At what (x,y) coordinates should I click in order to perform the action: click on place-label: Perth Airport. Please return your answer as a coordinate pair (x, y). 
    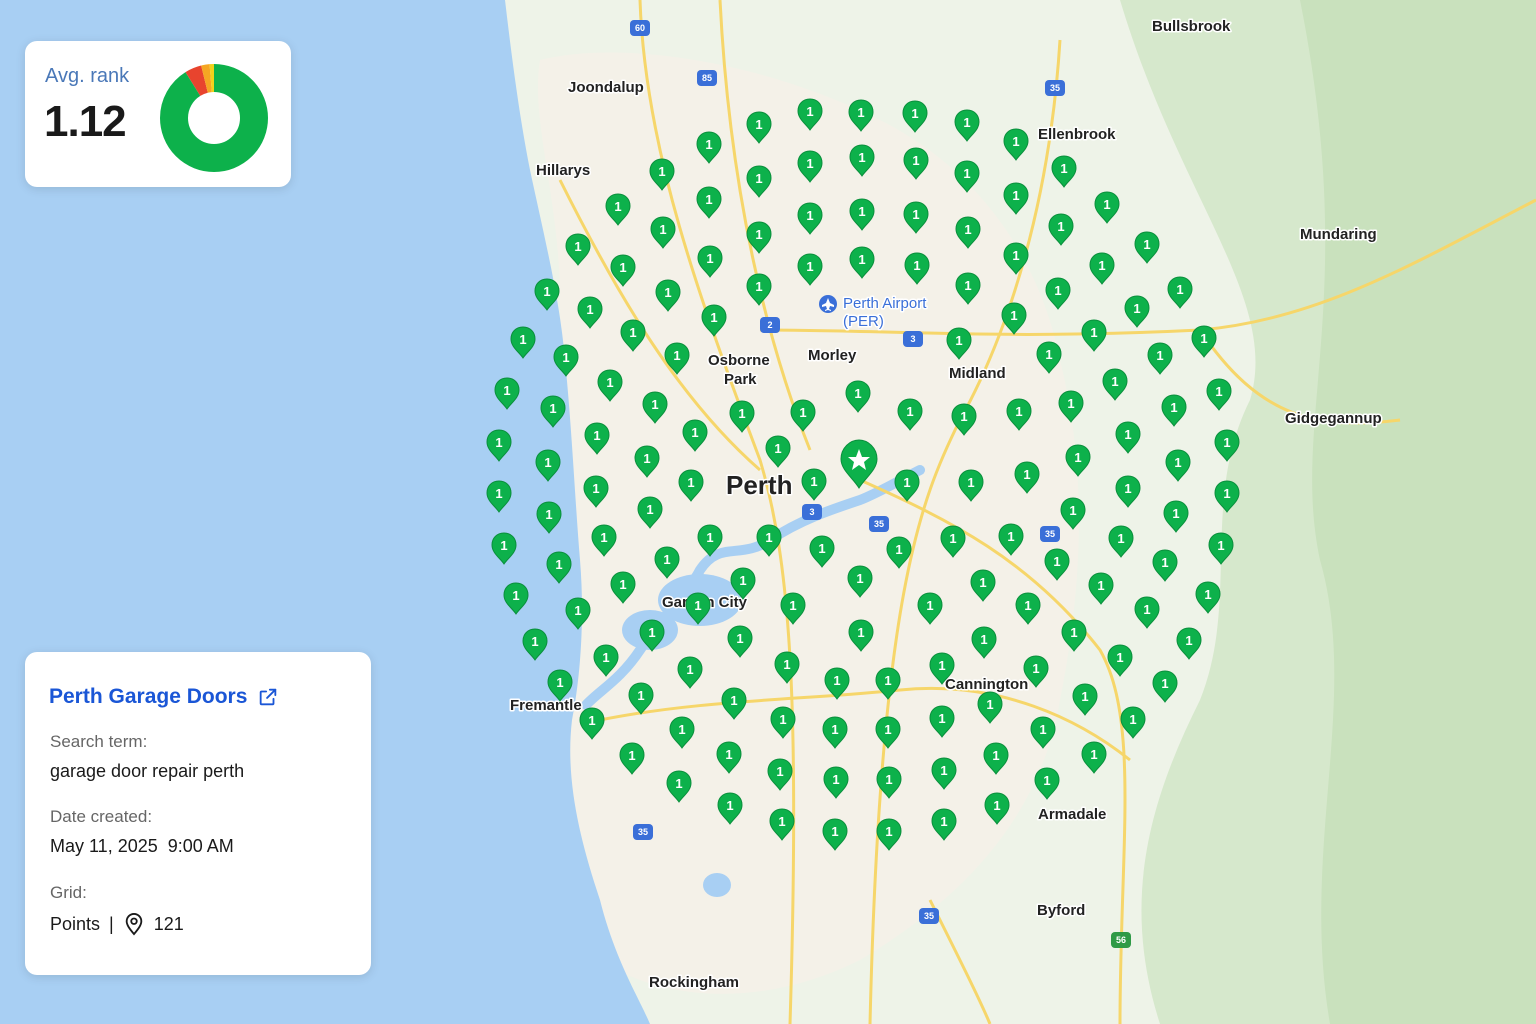
    Looking at the image, I should click on (885, 303).